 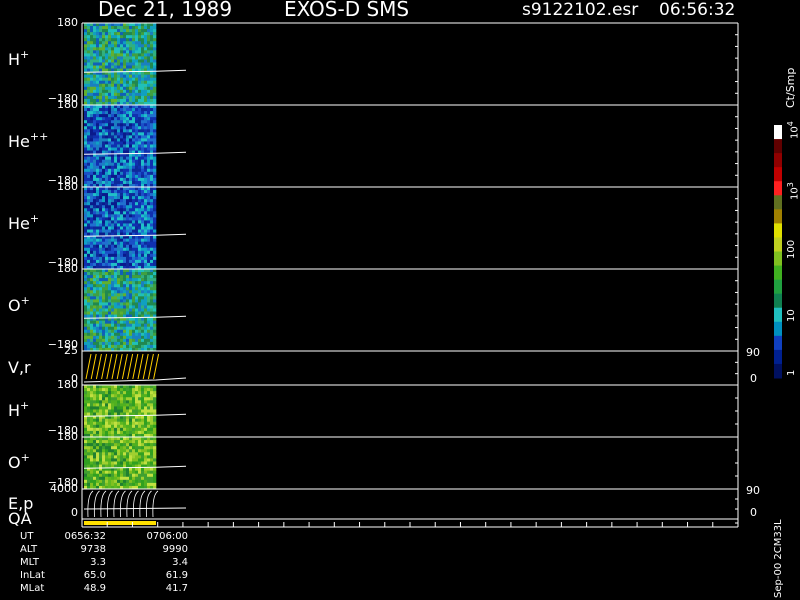 What do you see at coordinates (753, 490) in the screenshot?
I see `rtick-top-7: 90` at bounding box center [753, 490].